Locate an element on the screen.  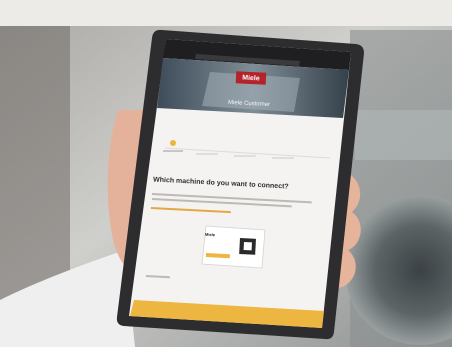
question-heading: Which machine do you want to connect? is located at coordinates (220, 183).